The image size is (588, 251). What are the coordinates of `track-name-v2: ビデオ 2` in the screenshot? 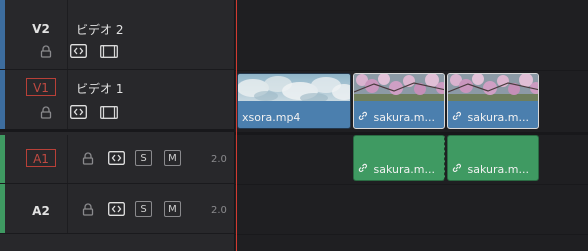 It's located at (99, 29).